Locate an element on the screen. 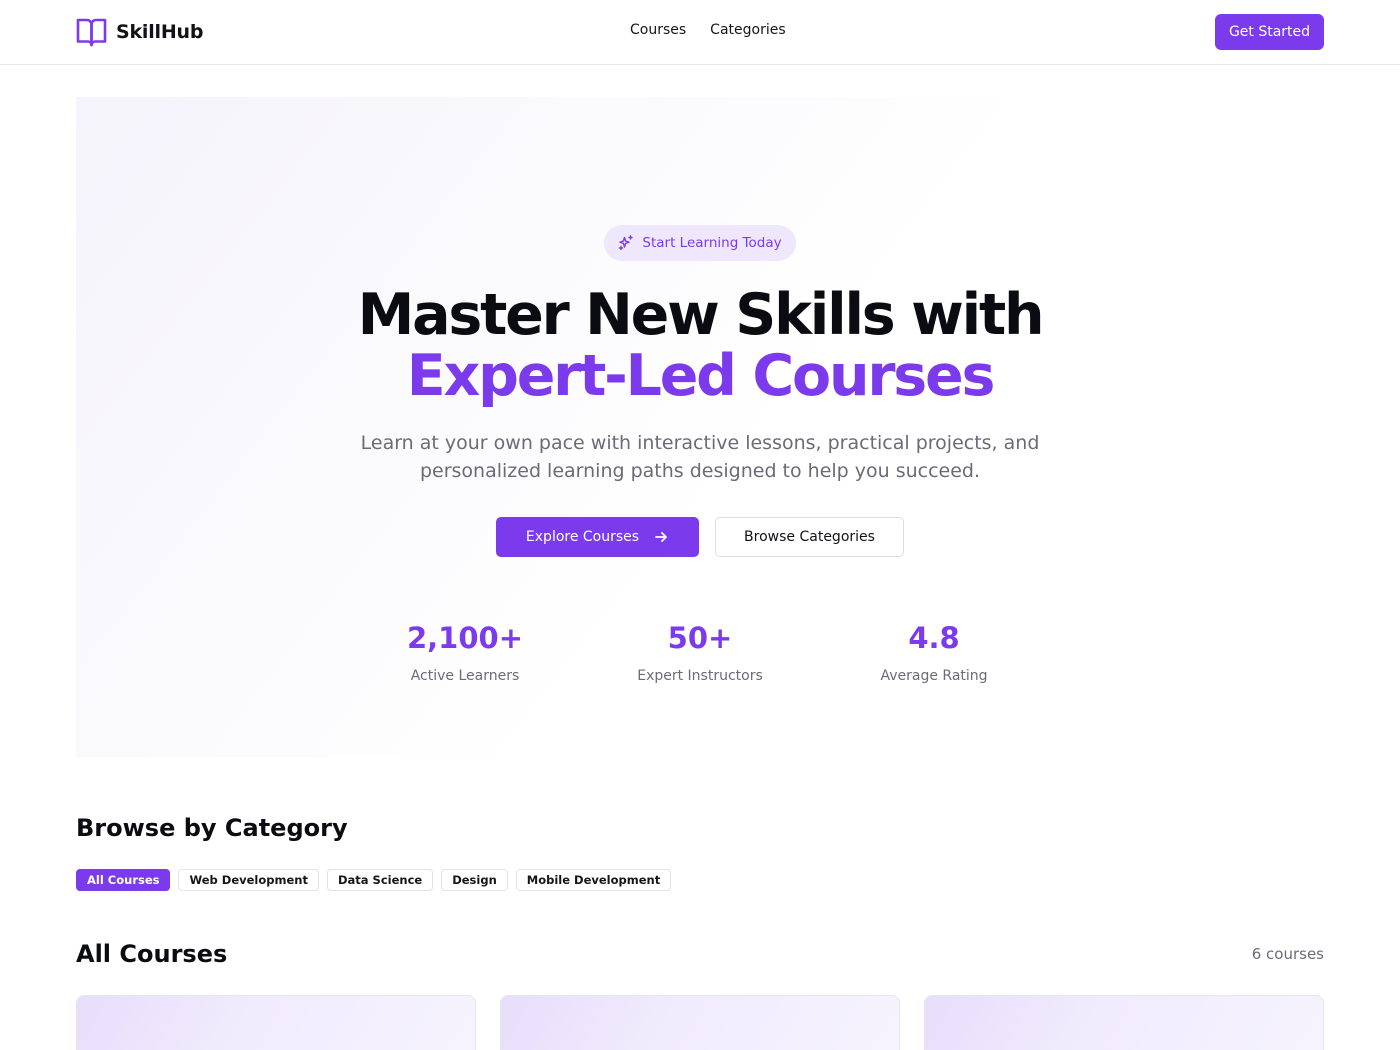  stat-label: Expert Instructors is located at coordinates (700, 676).